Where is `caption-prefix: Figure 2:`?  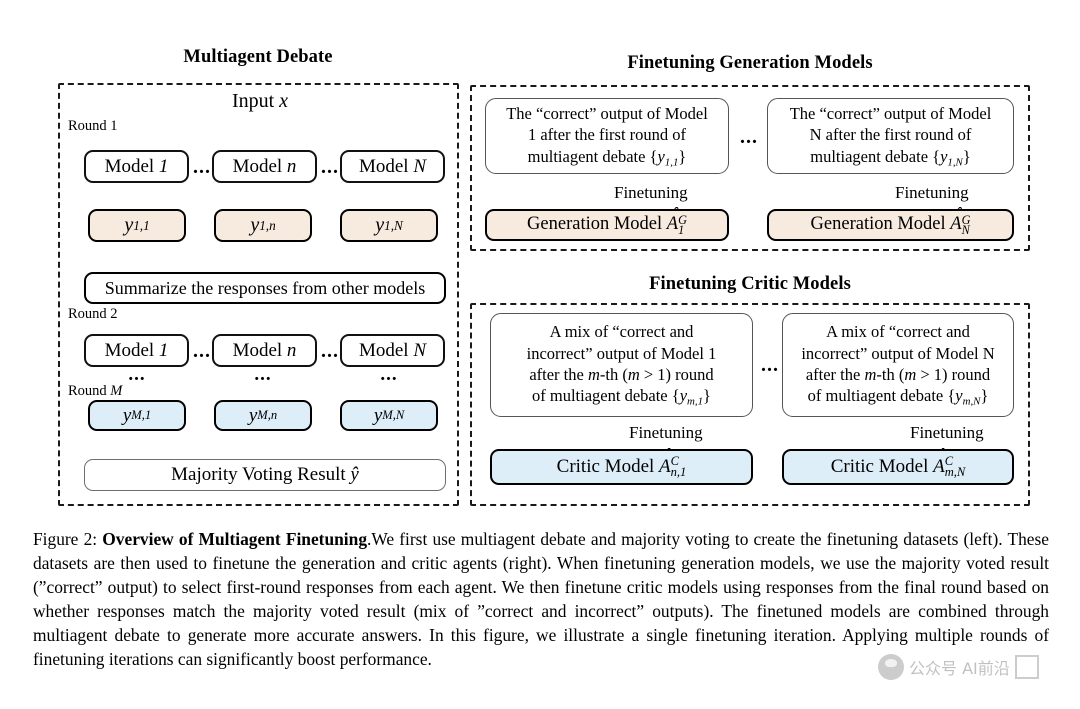
caption-prefix: Figure 2: is located at coordinates (68, 539).